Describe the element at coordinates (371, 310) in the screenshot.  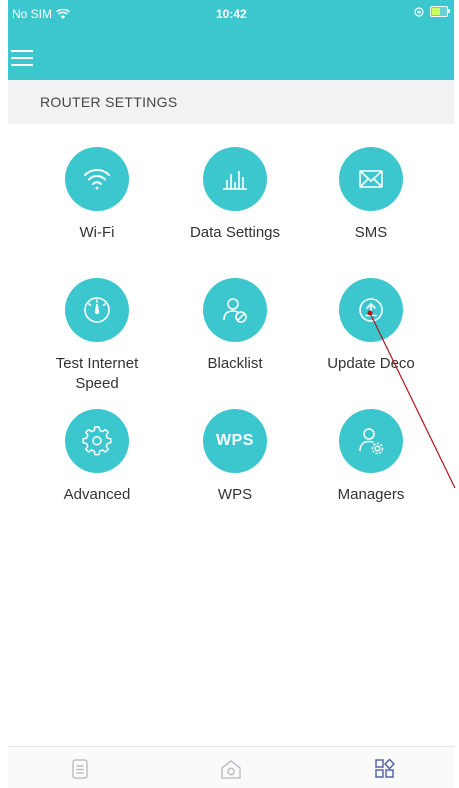
I see `upload-icon` at that location.